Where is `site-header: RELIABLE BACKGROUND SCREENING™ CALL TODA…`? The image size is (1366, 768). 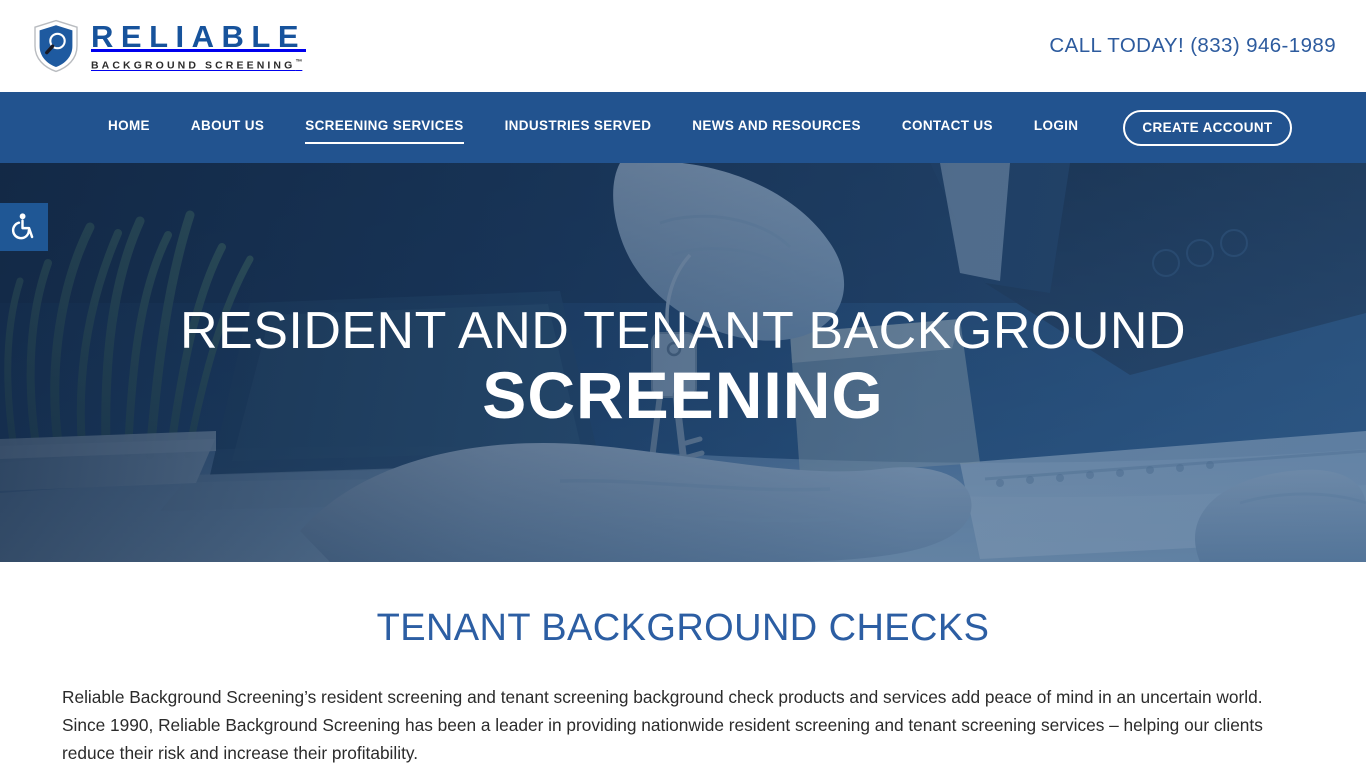 site-header: RELIABLE BACKGROUND SCREENING™ CALL TODA… is located at coordinates (683, 46).